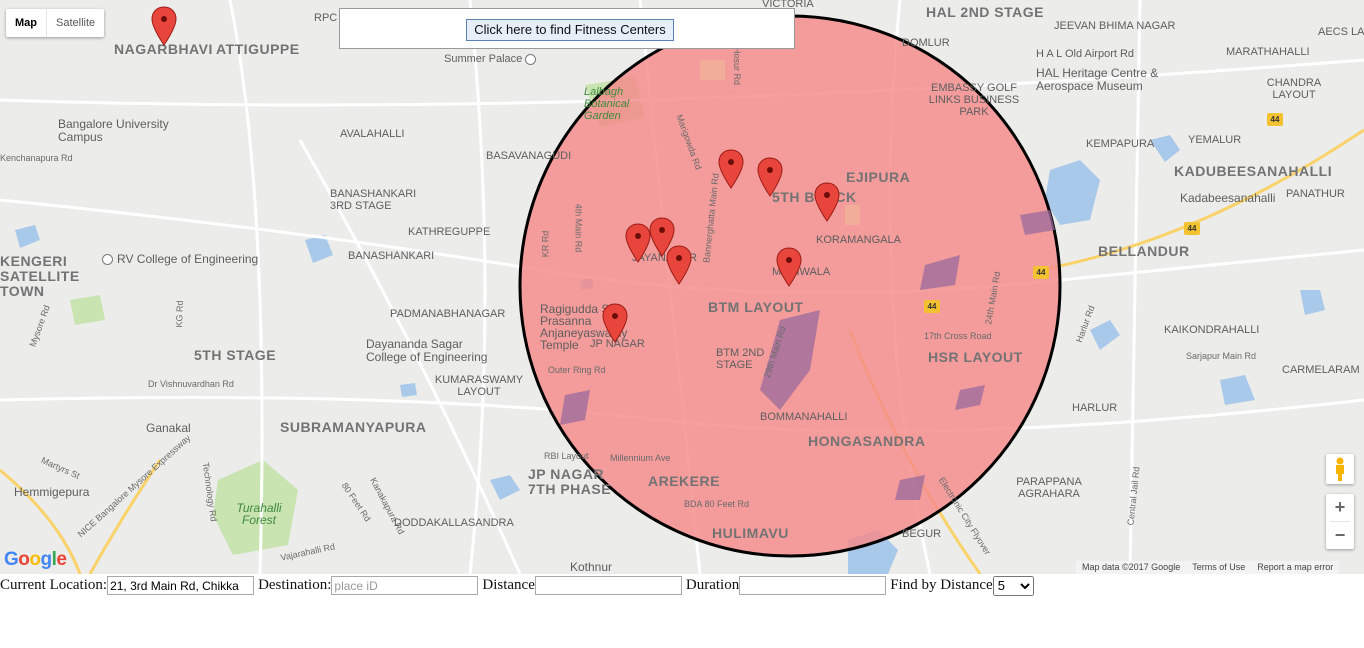 The height and width of the screenshot is (648, 1364). I want to click on current-location-input, so click(181, 585).